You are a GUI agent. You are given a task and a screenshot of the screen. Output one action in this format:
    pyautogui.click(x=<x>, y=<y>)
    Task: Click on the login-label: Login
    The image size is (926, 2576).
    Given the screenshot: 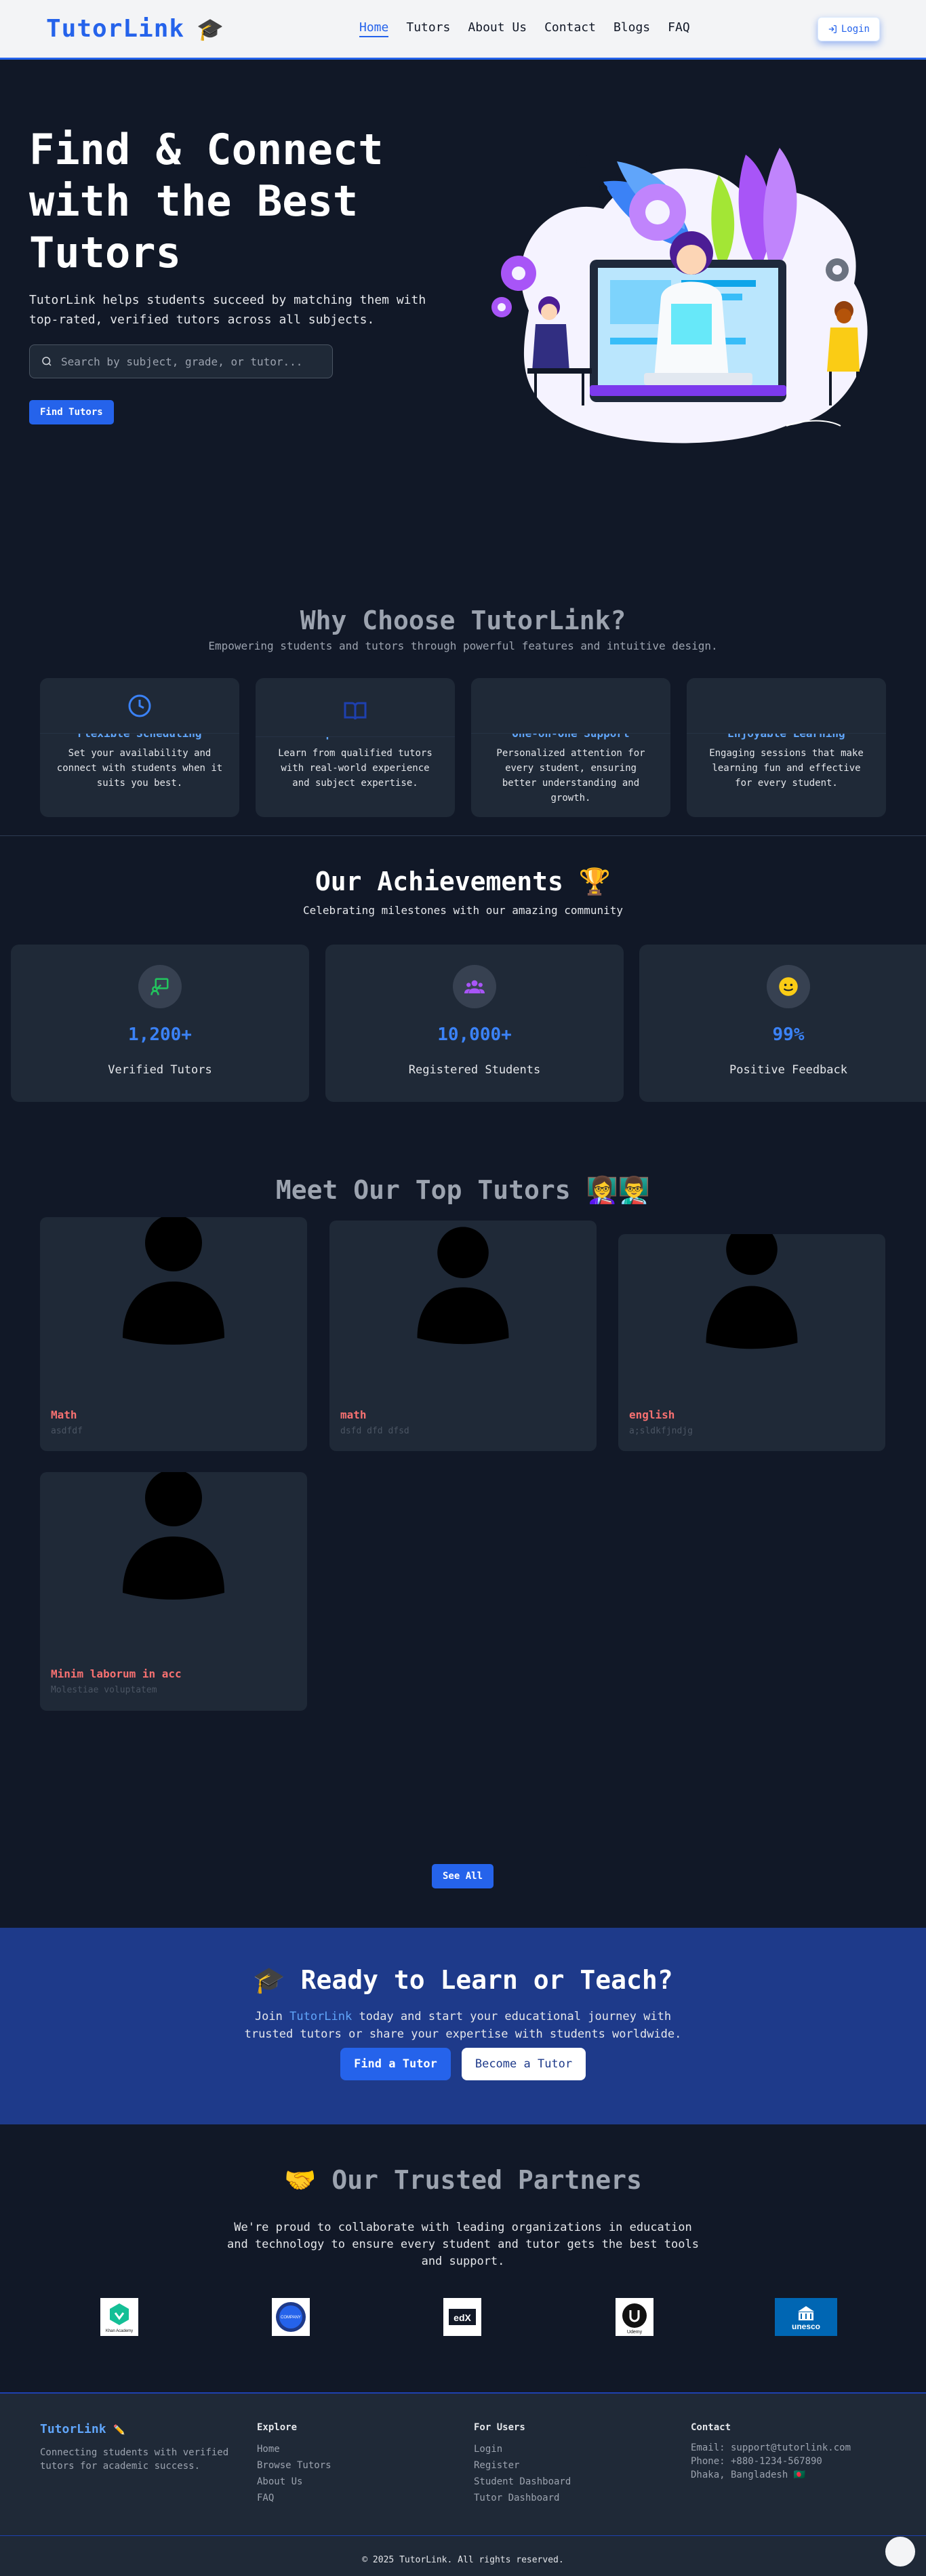 What is the action you would take?
    pyautogui.click(x=855, y=29)
    